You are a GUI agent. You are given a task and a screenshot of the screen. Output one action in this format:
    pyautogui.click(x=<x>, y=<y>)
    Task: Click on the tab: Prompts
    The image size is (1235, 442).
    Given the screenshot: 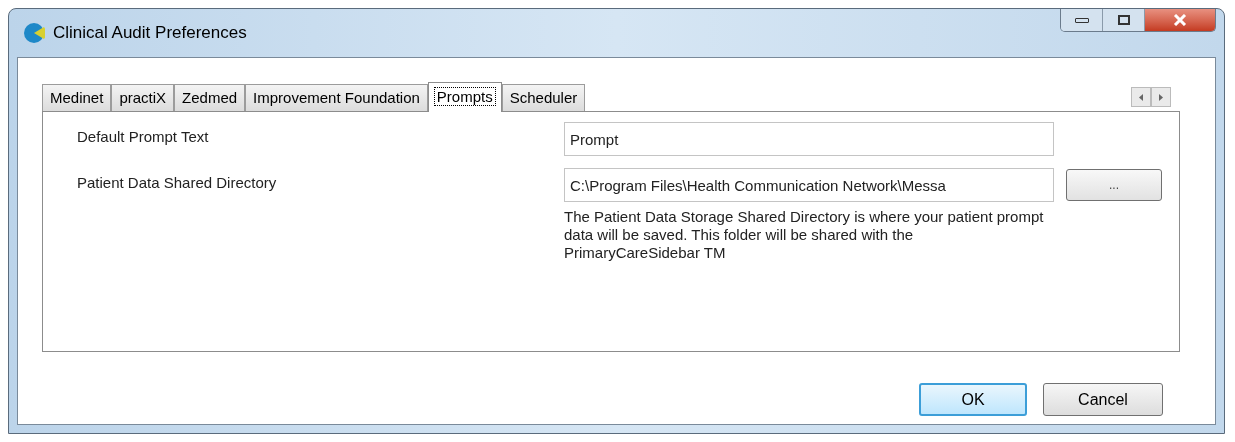 What is the action you would take?
    pyautogui.click(x=464, y=97)
    